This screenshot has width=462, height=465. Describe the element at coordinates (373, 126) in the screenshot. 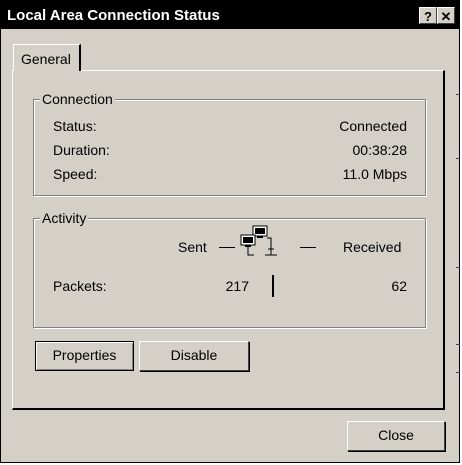

I see `status-value: Connected` at that location.